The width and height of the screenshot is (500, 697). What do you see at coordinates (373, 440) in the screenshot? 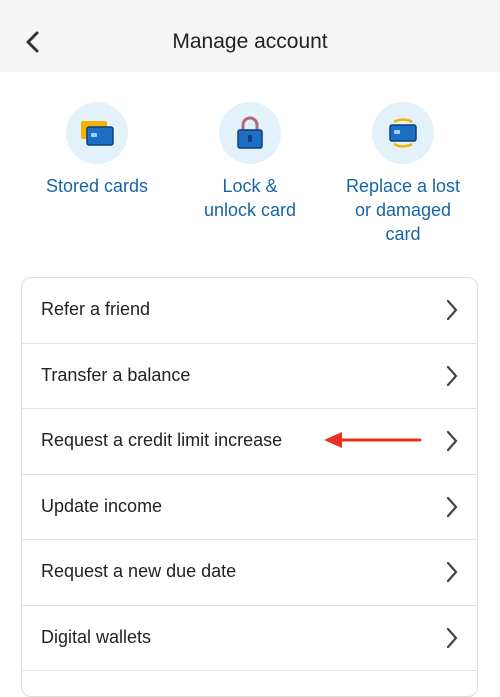
I see `annotation-arrow-icon` at bounding box center [373, 440].